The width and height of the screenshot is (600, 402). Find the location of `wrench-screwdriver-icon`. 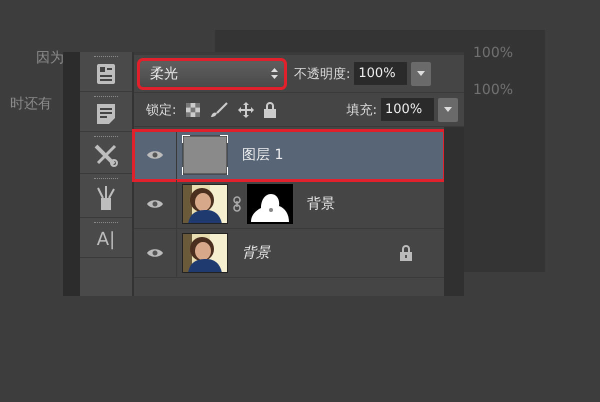

wrench-screwdriver-icon is located at coordinates (106, 155).